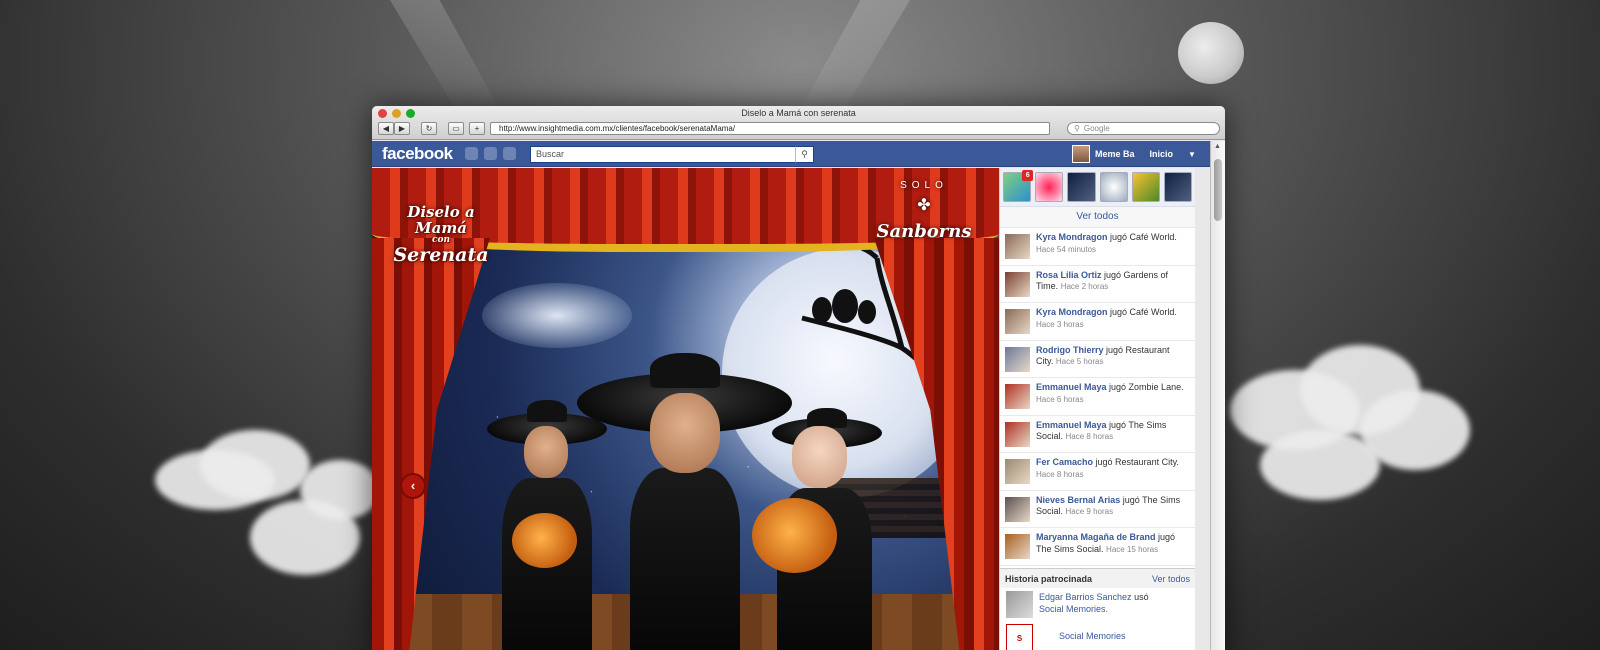 The height and width of the screenshot is (650, 1600). What do you see at coordinates (441, 220) in the screenshot?
I see `app-logo-line1: Diselo a Mamá` at bounding box center [441, 220].